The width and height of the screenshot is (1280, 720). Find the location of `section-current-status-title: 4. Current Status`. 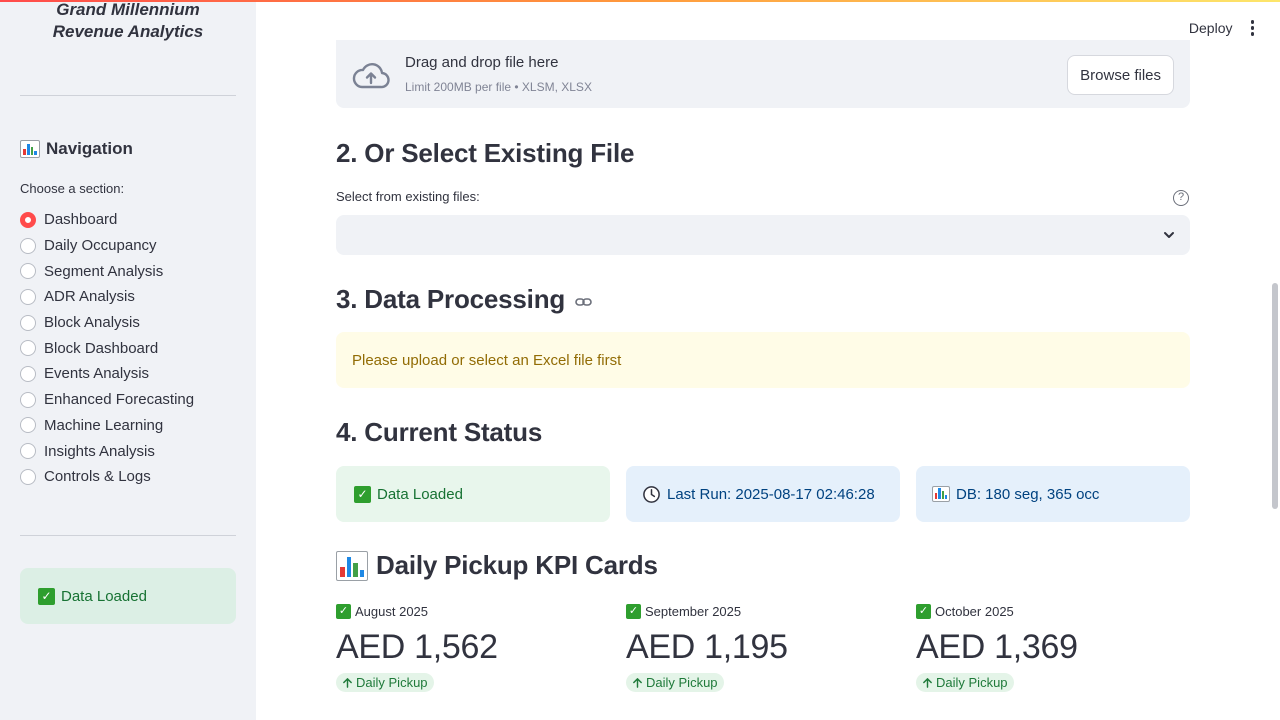

section-current-status-title: 4. Current Status is located at coordinates (439, 432).